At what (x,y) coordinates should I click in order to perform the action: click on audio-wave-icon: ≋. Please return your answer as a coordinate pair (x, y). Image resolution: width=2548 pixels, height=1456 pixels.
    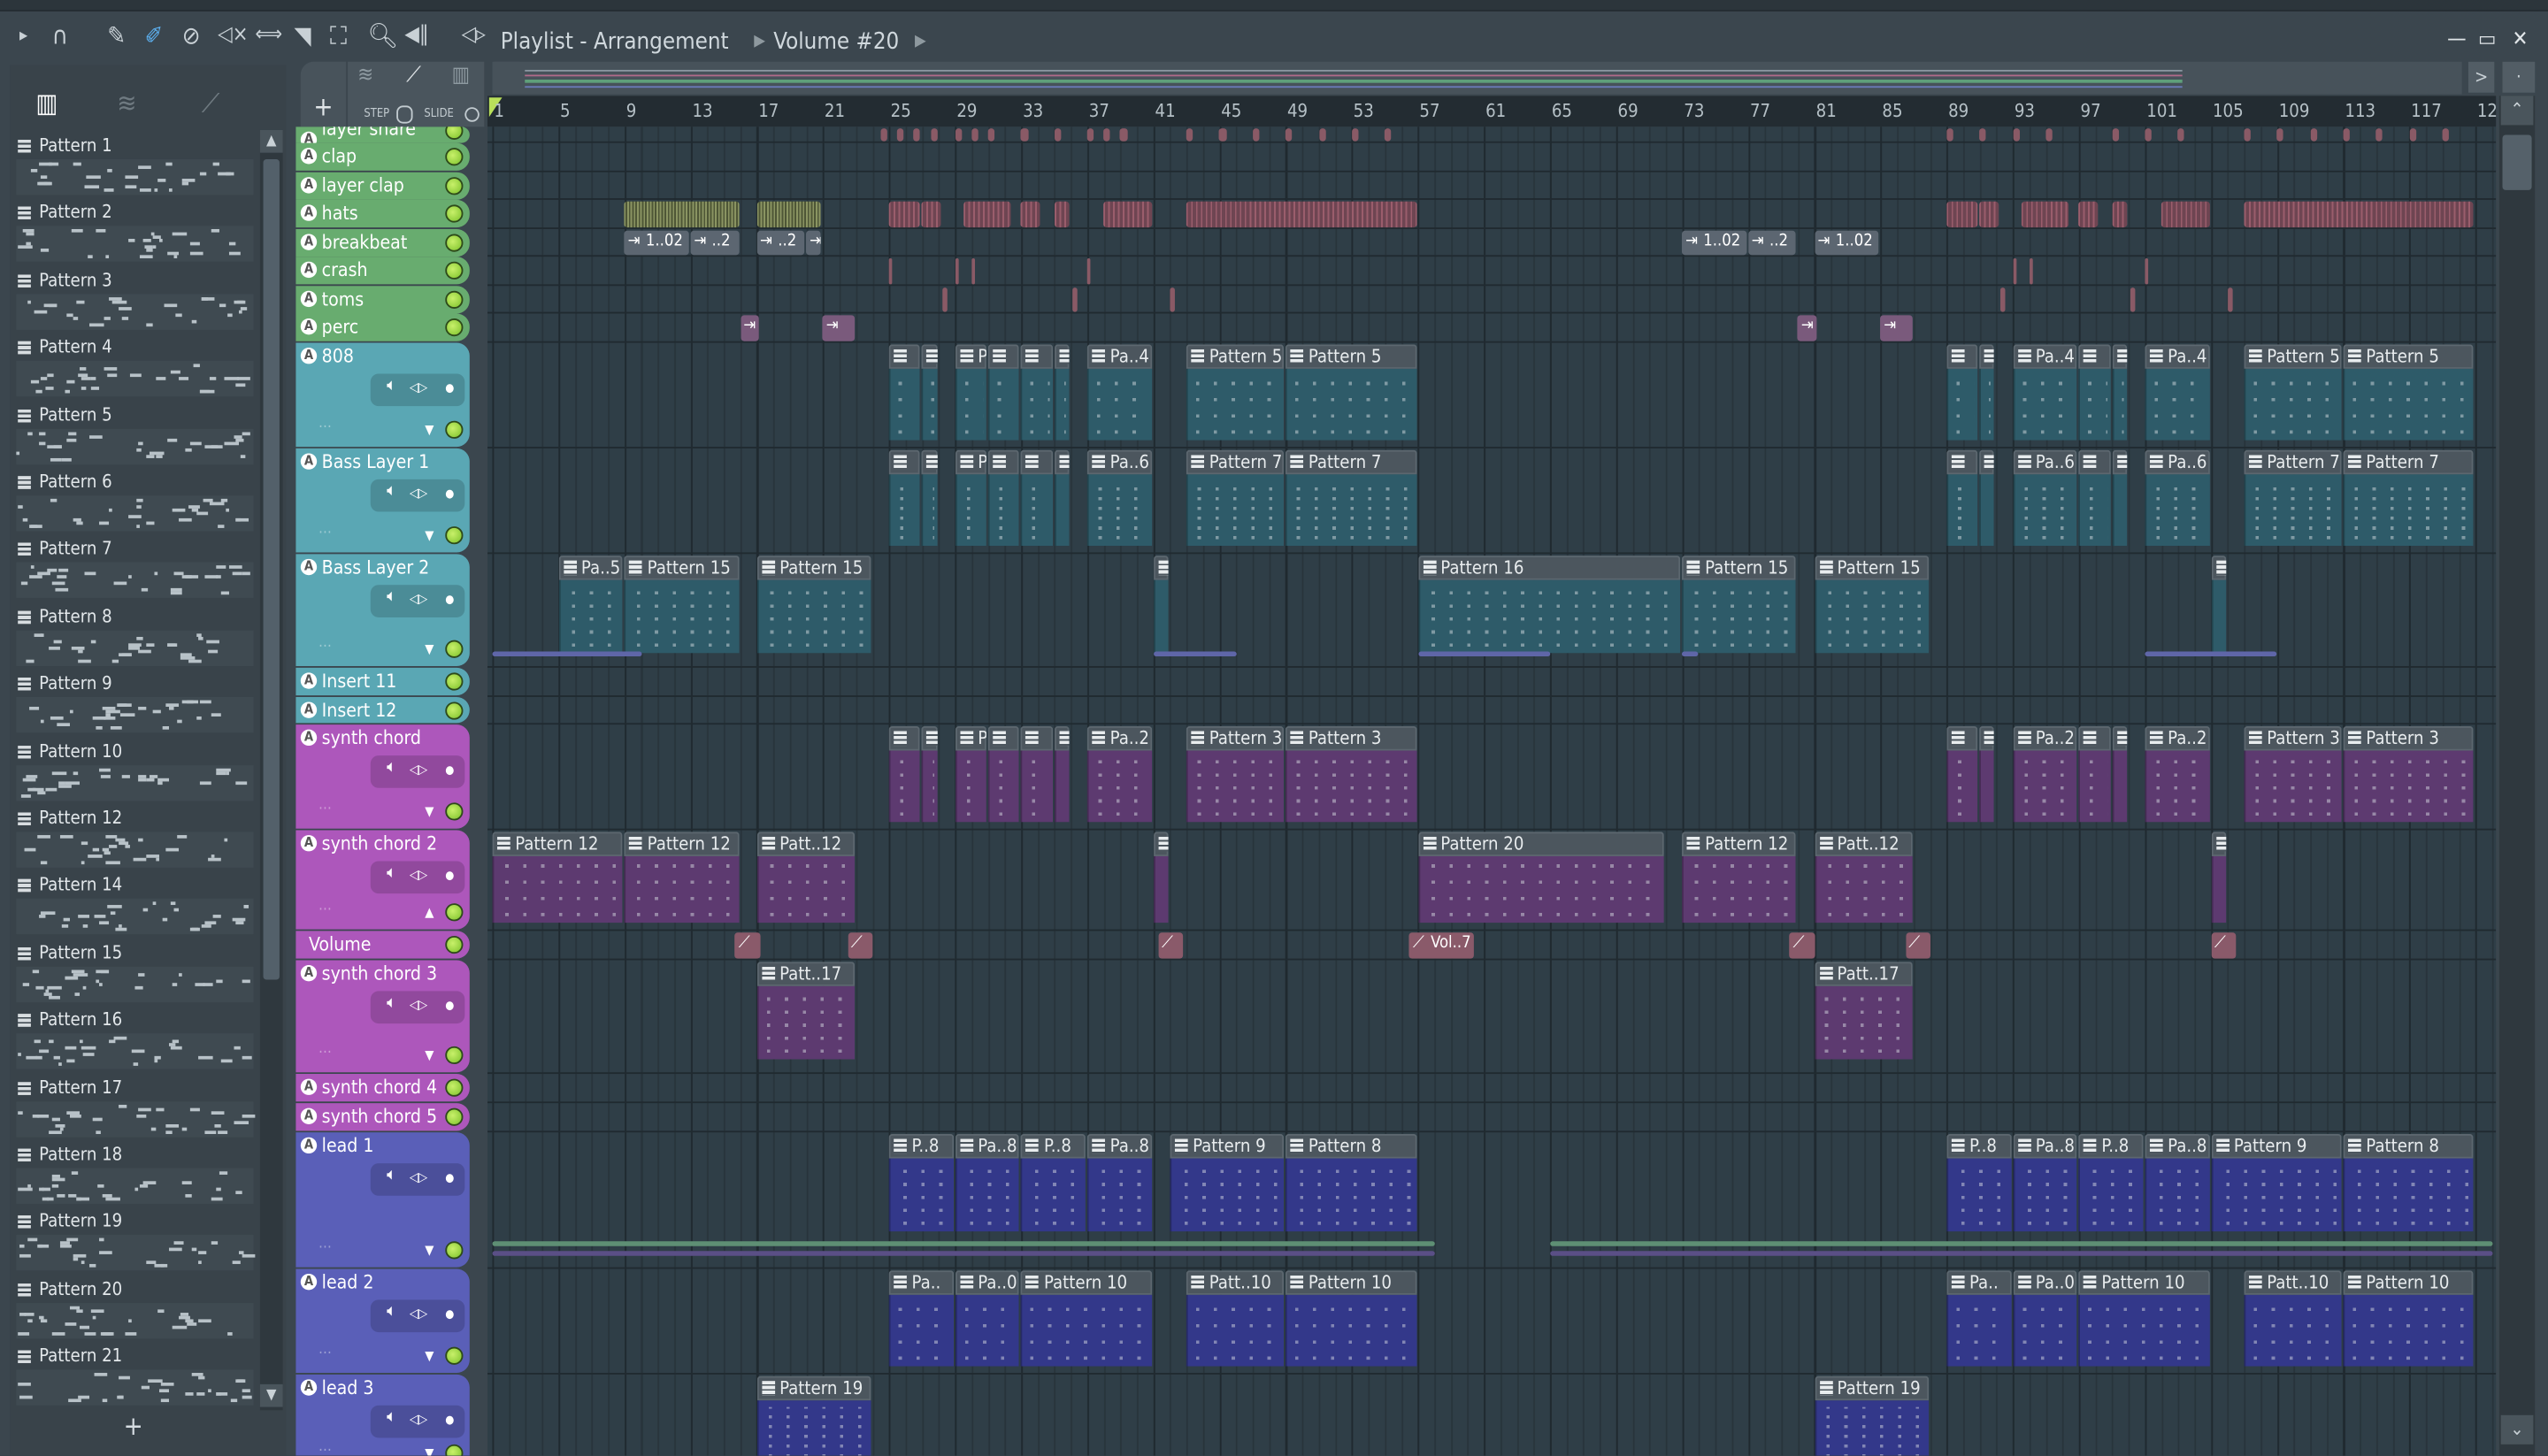
    Looking at the image, I should click on (126, 103).